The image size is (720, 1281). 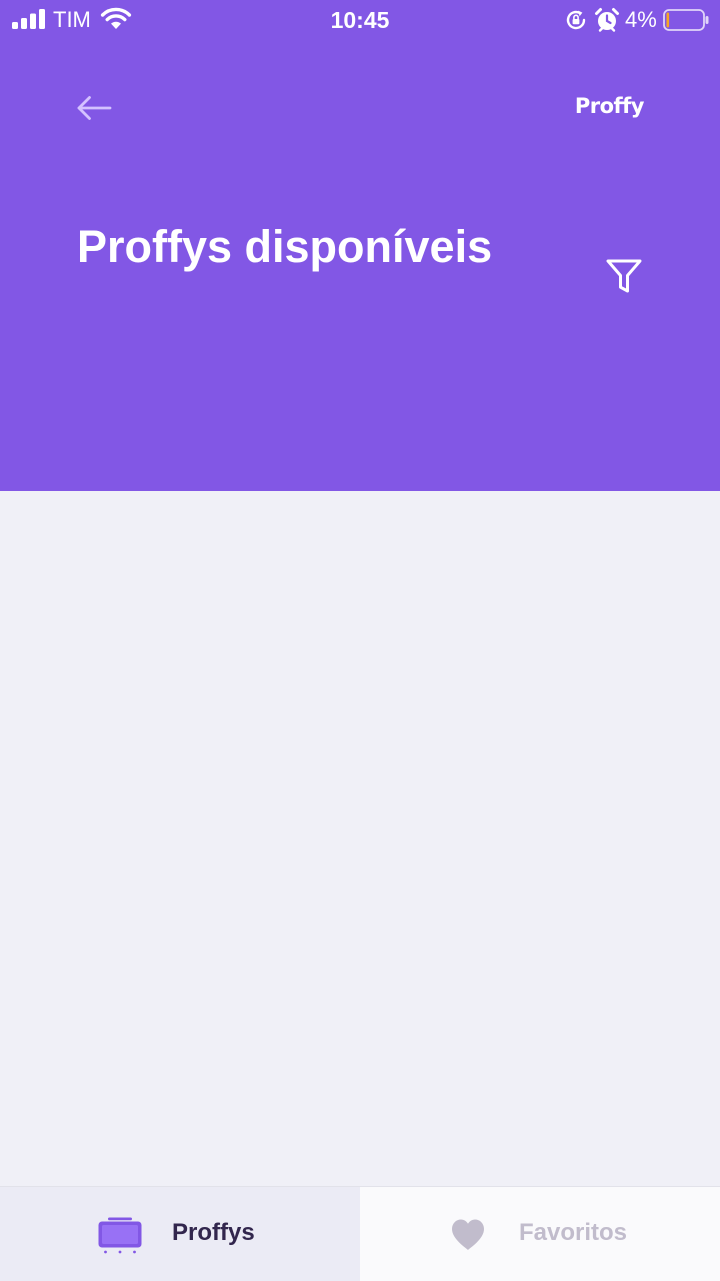 I want to click on page-title: Proffys disponíveis, so click(x=285, y=246).